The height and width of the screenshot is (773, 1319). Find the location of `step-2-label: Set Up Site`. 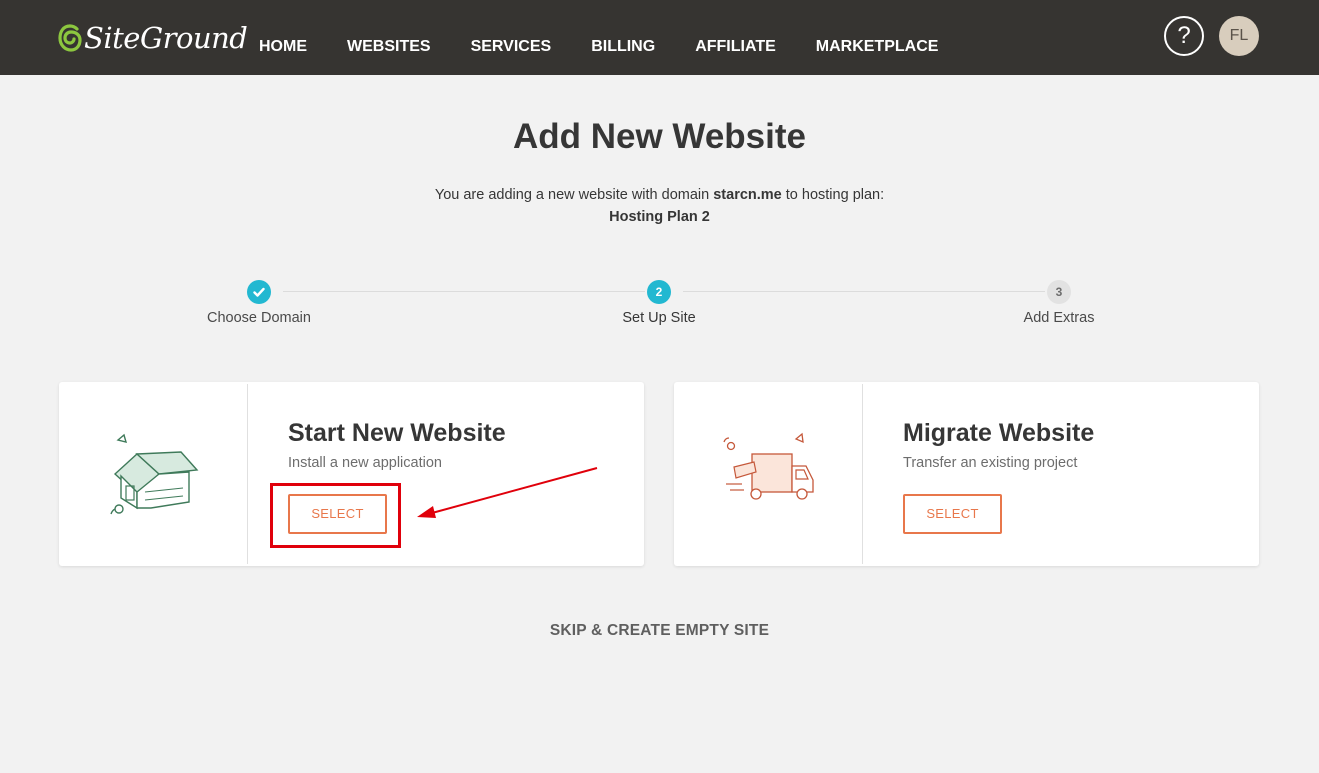

step-2-label: Set Up Site is located at coordinates (659, 318).